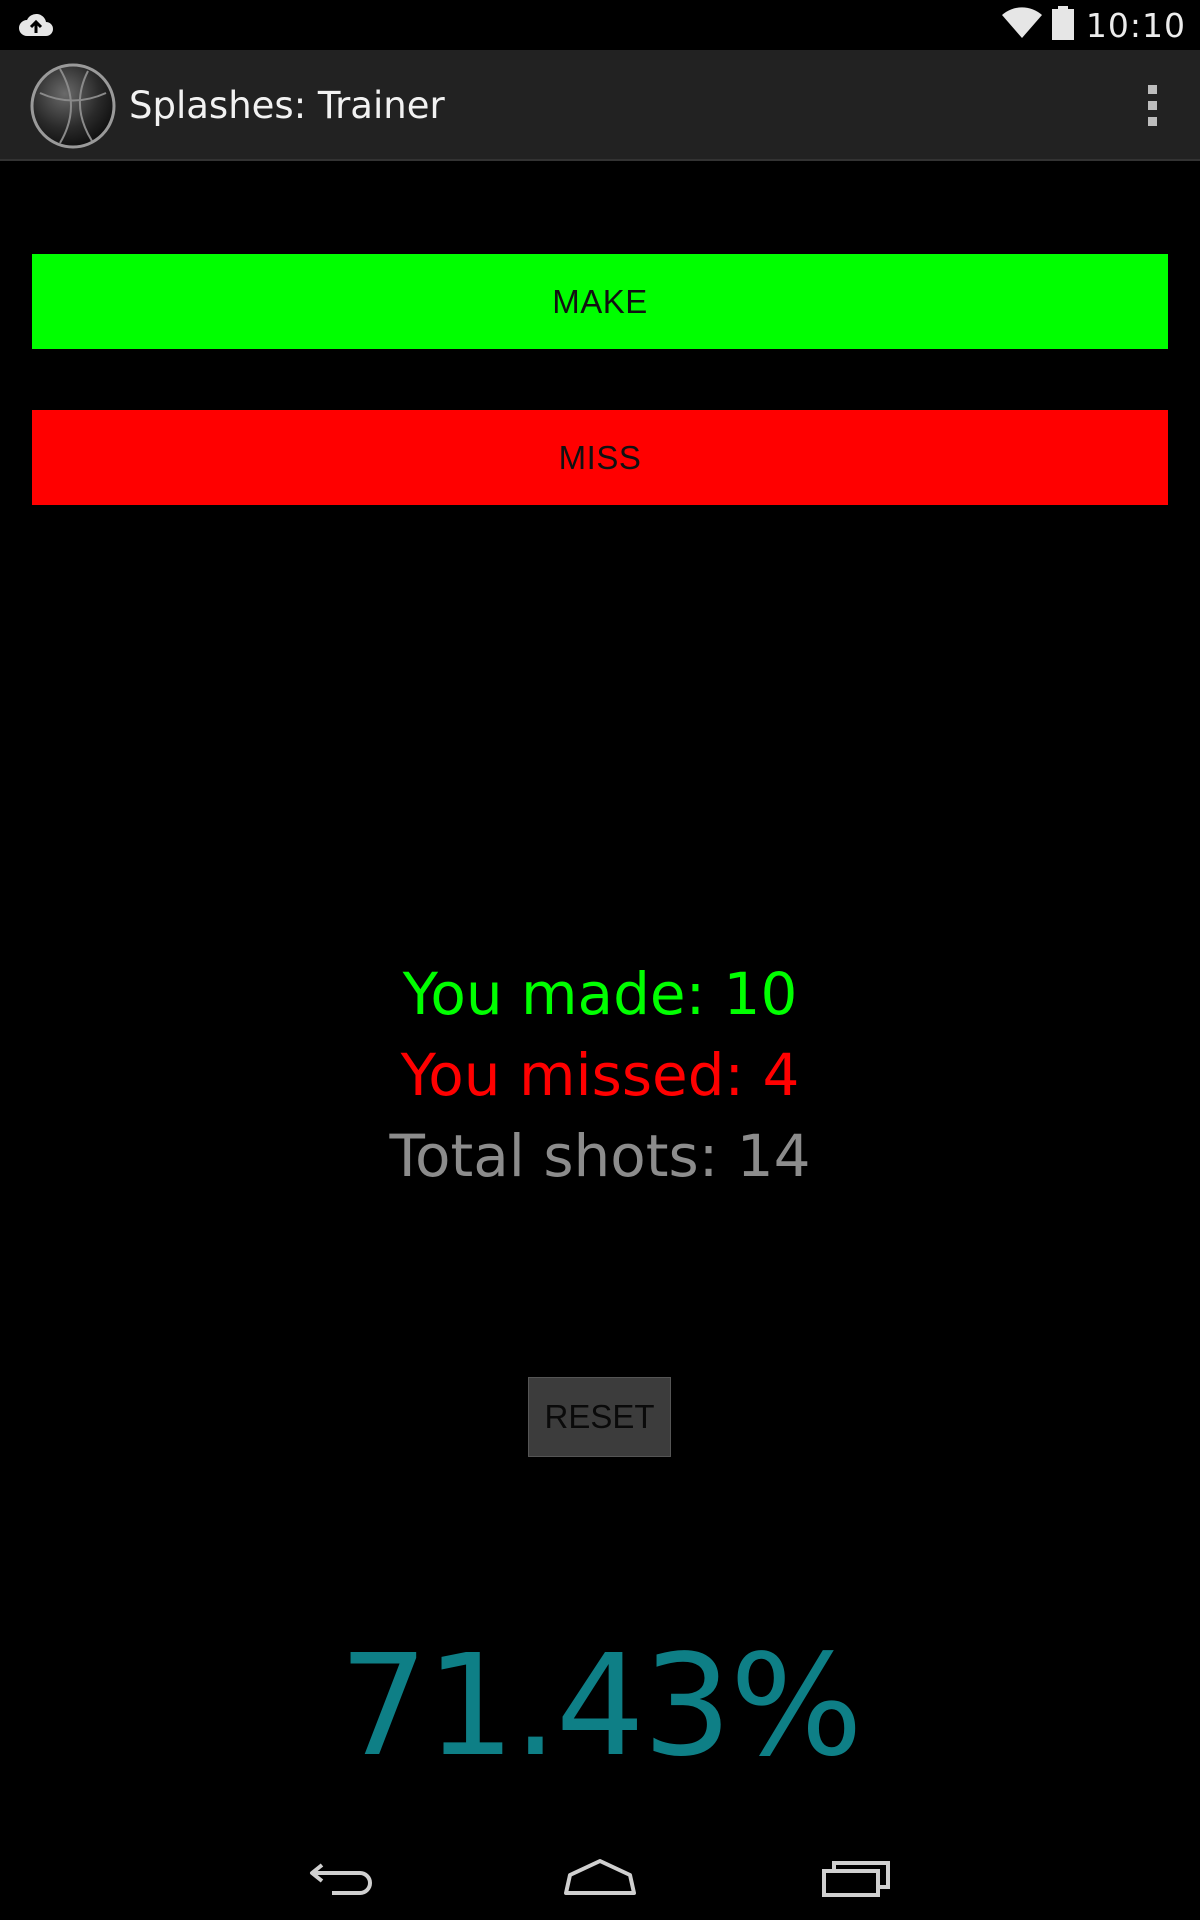 The width and height of the screenshot is (1200, 1920). Describe the element at coordinates (600, 457) in the screenshot. I see `miss-button: MISS` at that location.